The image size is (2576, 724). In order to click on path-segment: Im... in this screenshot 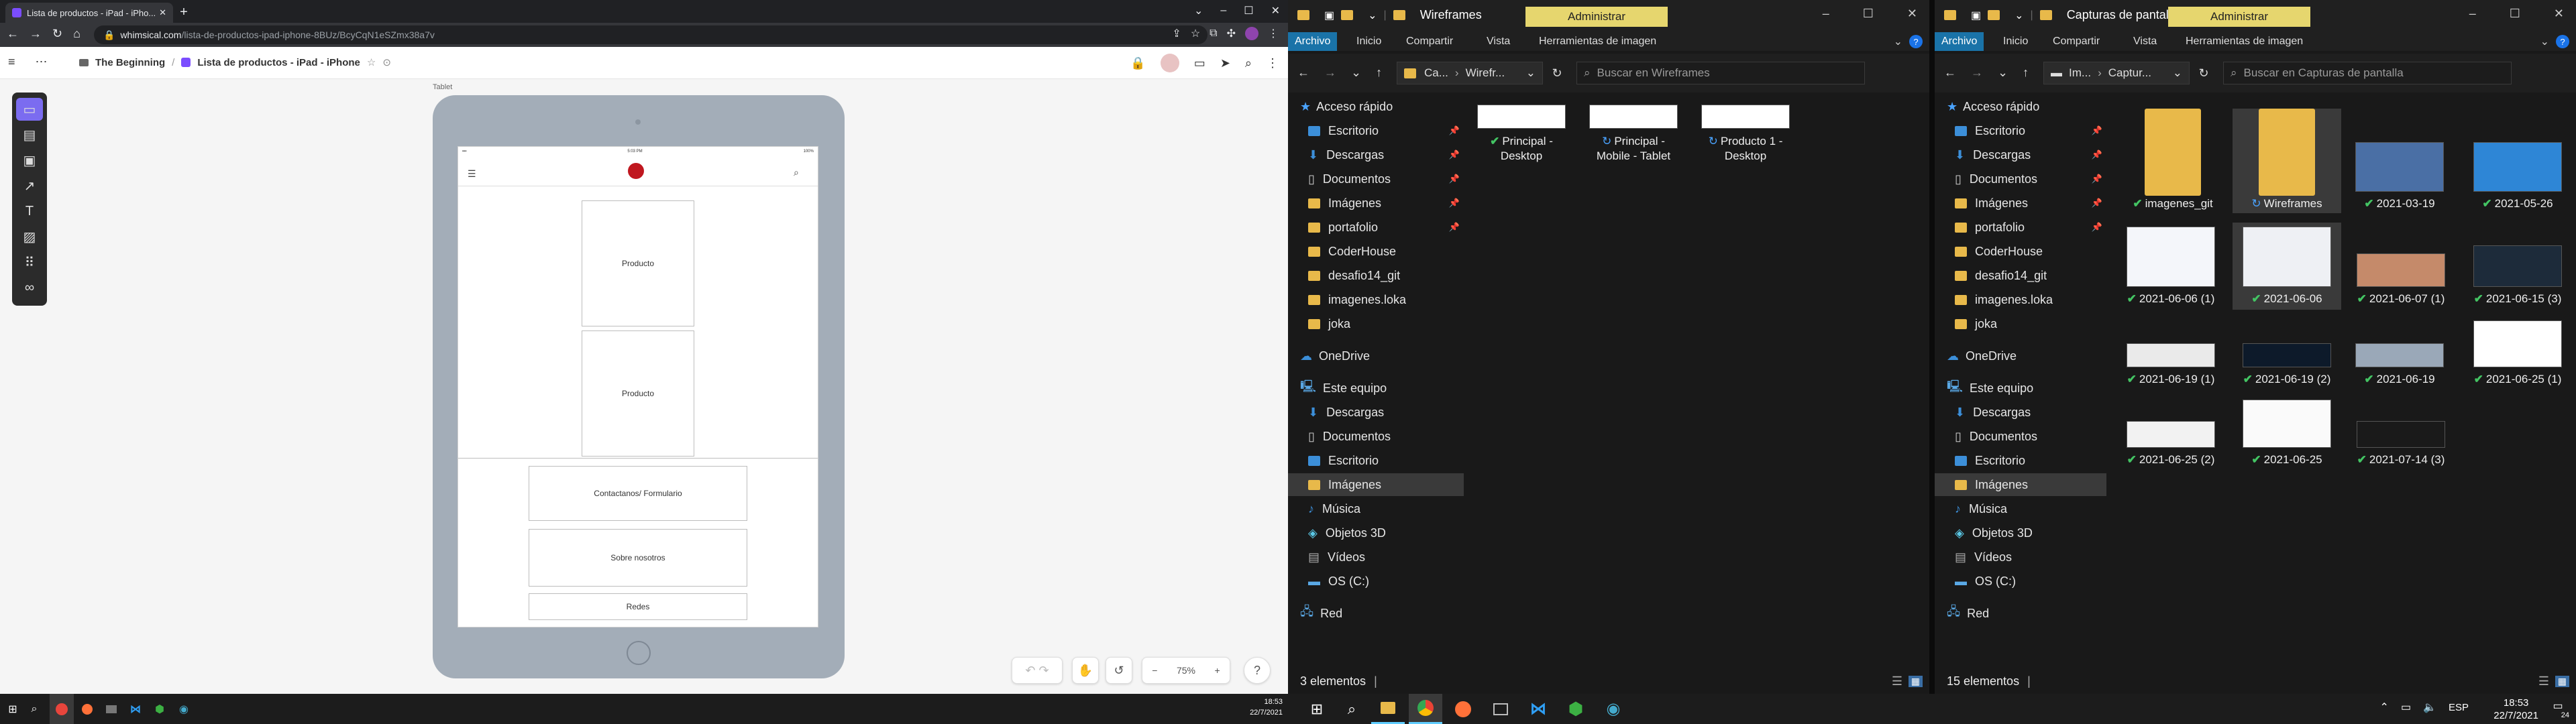, I will do `click(2080, 73)`.